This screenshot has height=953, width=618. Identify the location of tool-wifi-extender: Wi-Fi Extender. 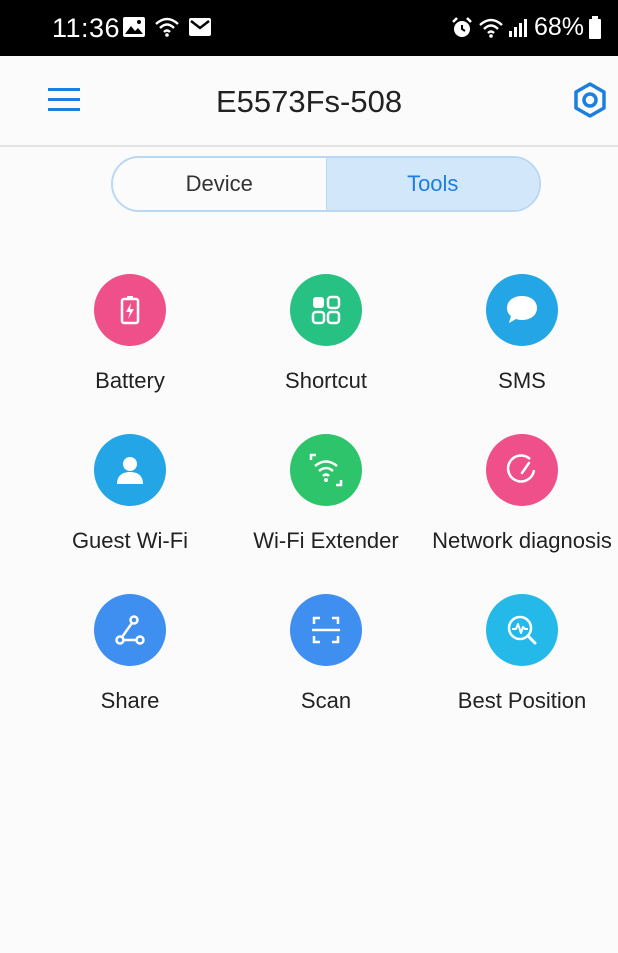
(326, 494).